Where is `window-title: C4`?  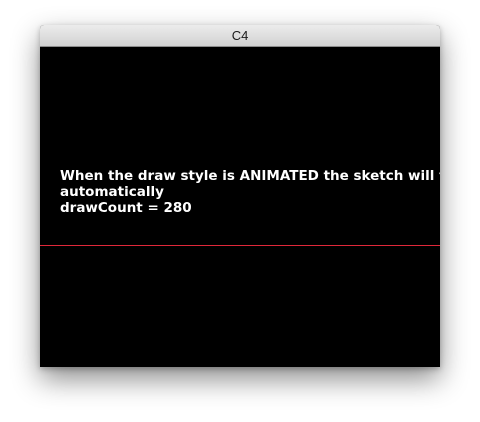 window-title: C4 is located at coordinates (240, 35).